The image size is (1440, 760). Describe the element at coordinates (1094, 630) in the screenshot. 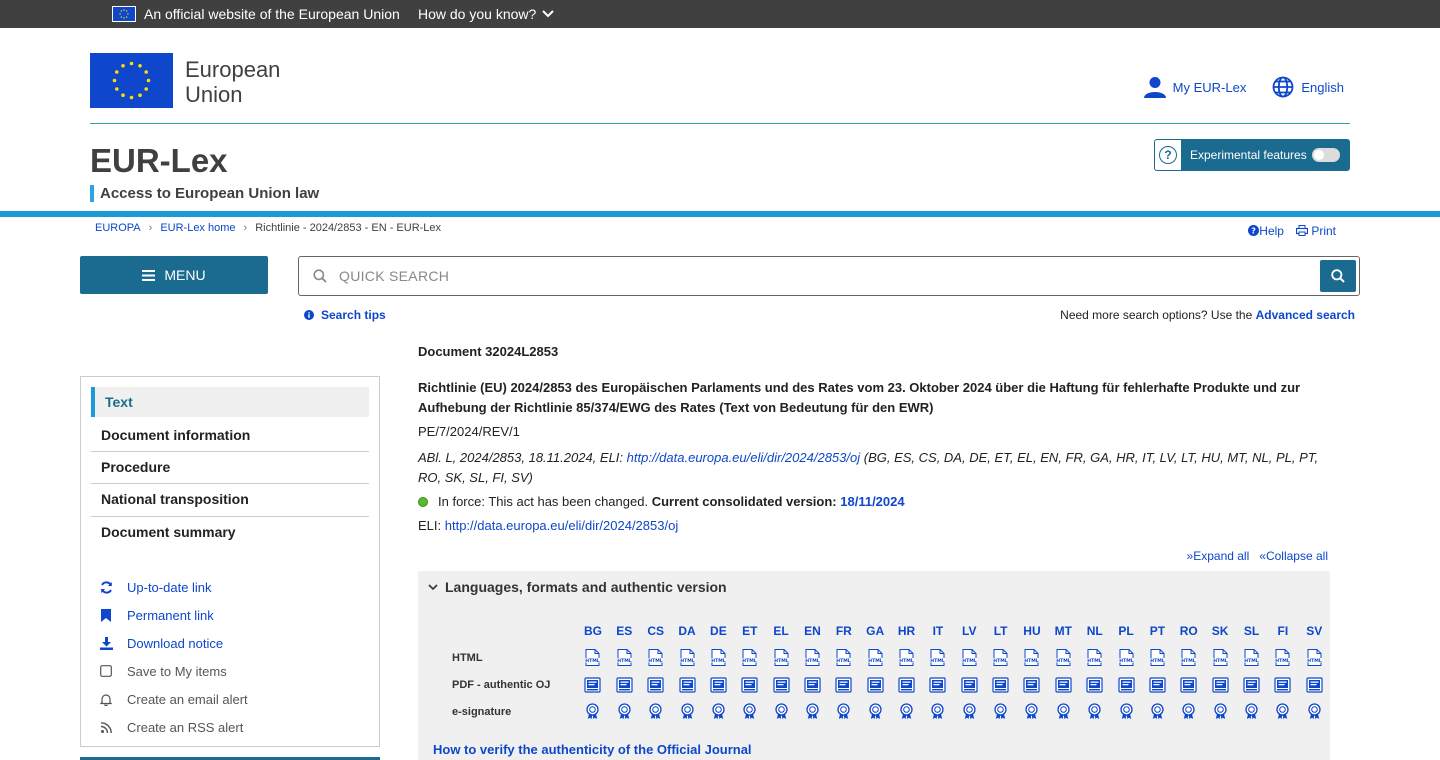

I see `language-code-nl: NL` at that location.